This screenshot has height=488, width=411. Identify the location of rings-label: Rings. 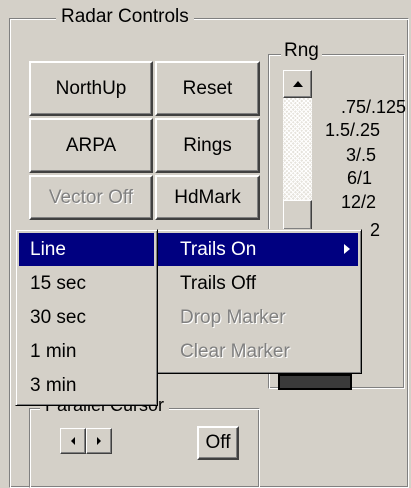
(207, 145).